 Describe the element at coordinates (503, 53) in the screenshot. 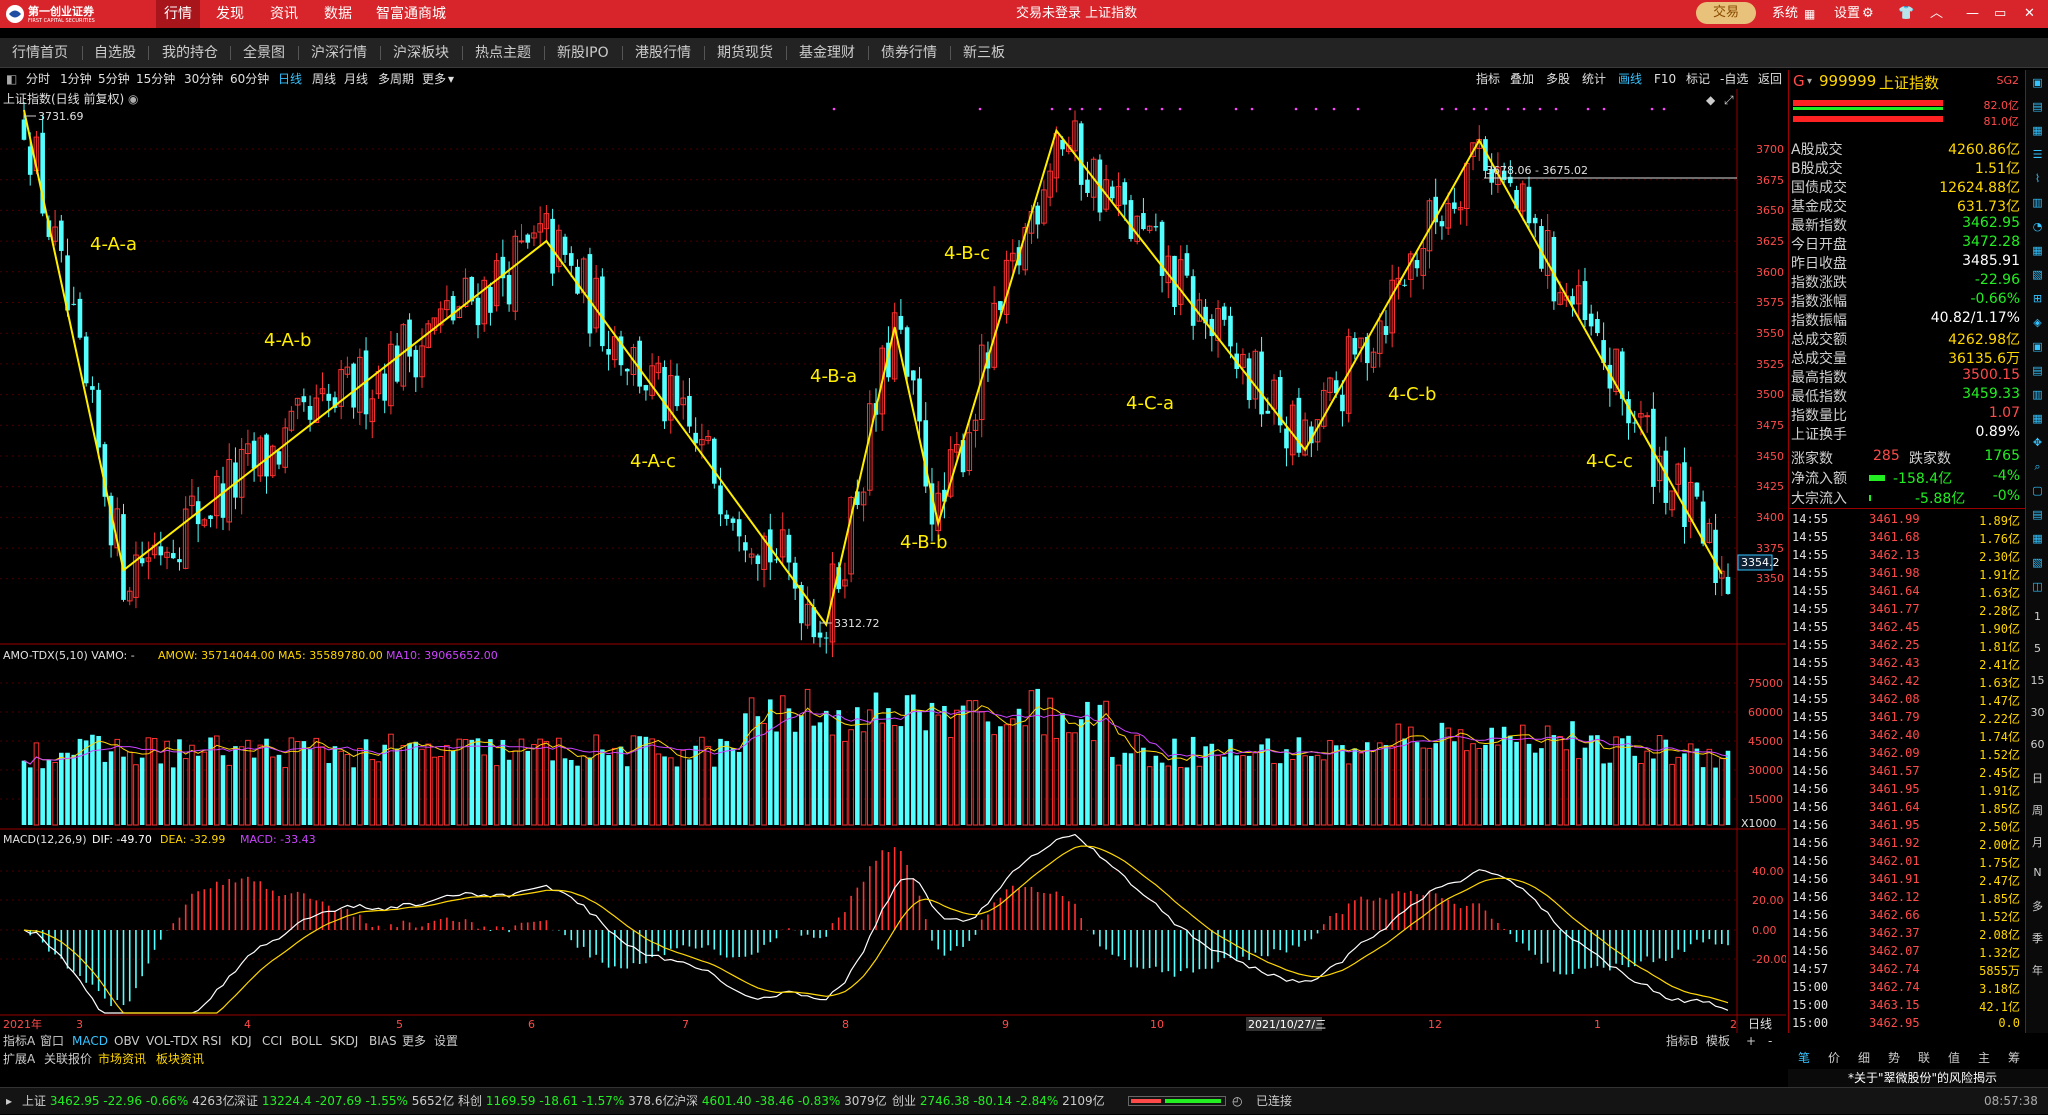

I see `nav-hot-topics: 热点主题` at that location.